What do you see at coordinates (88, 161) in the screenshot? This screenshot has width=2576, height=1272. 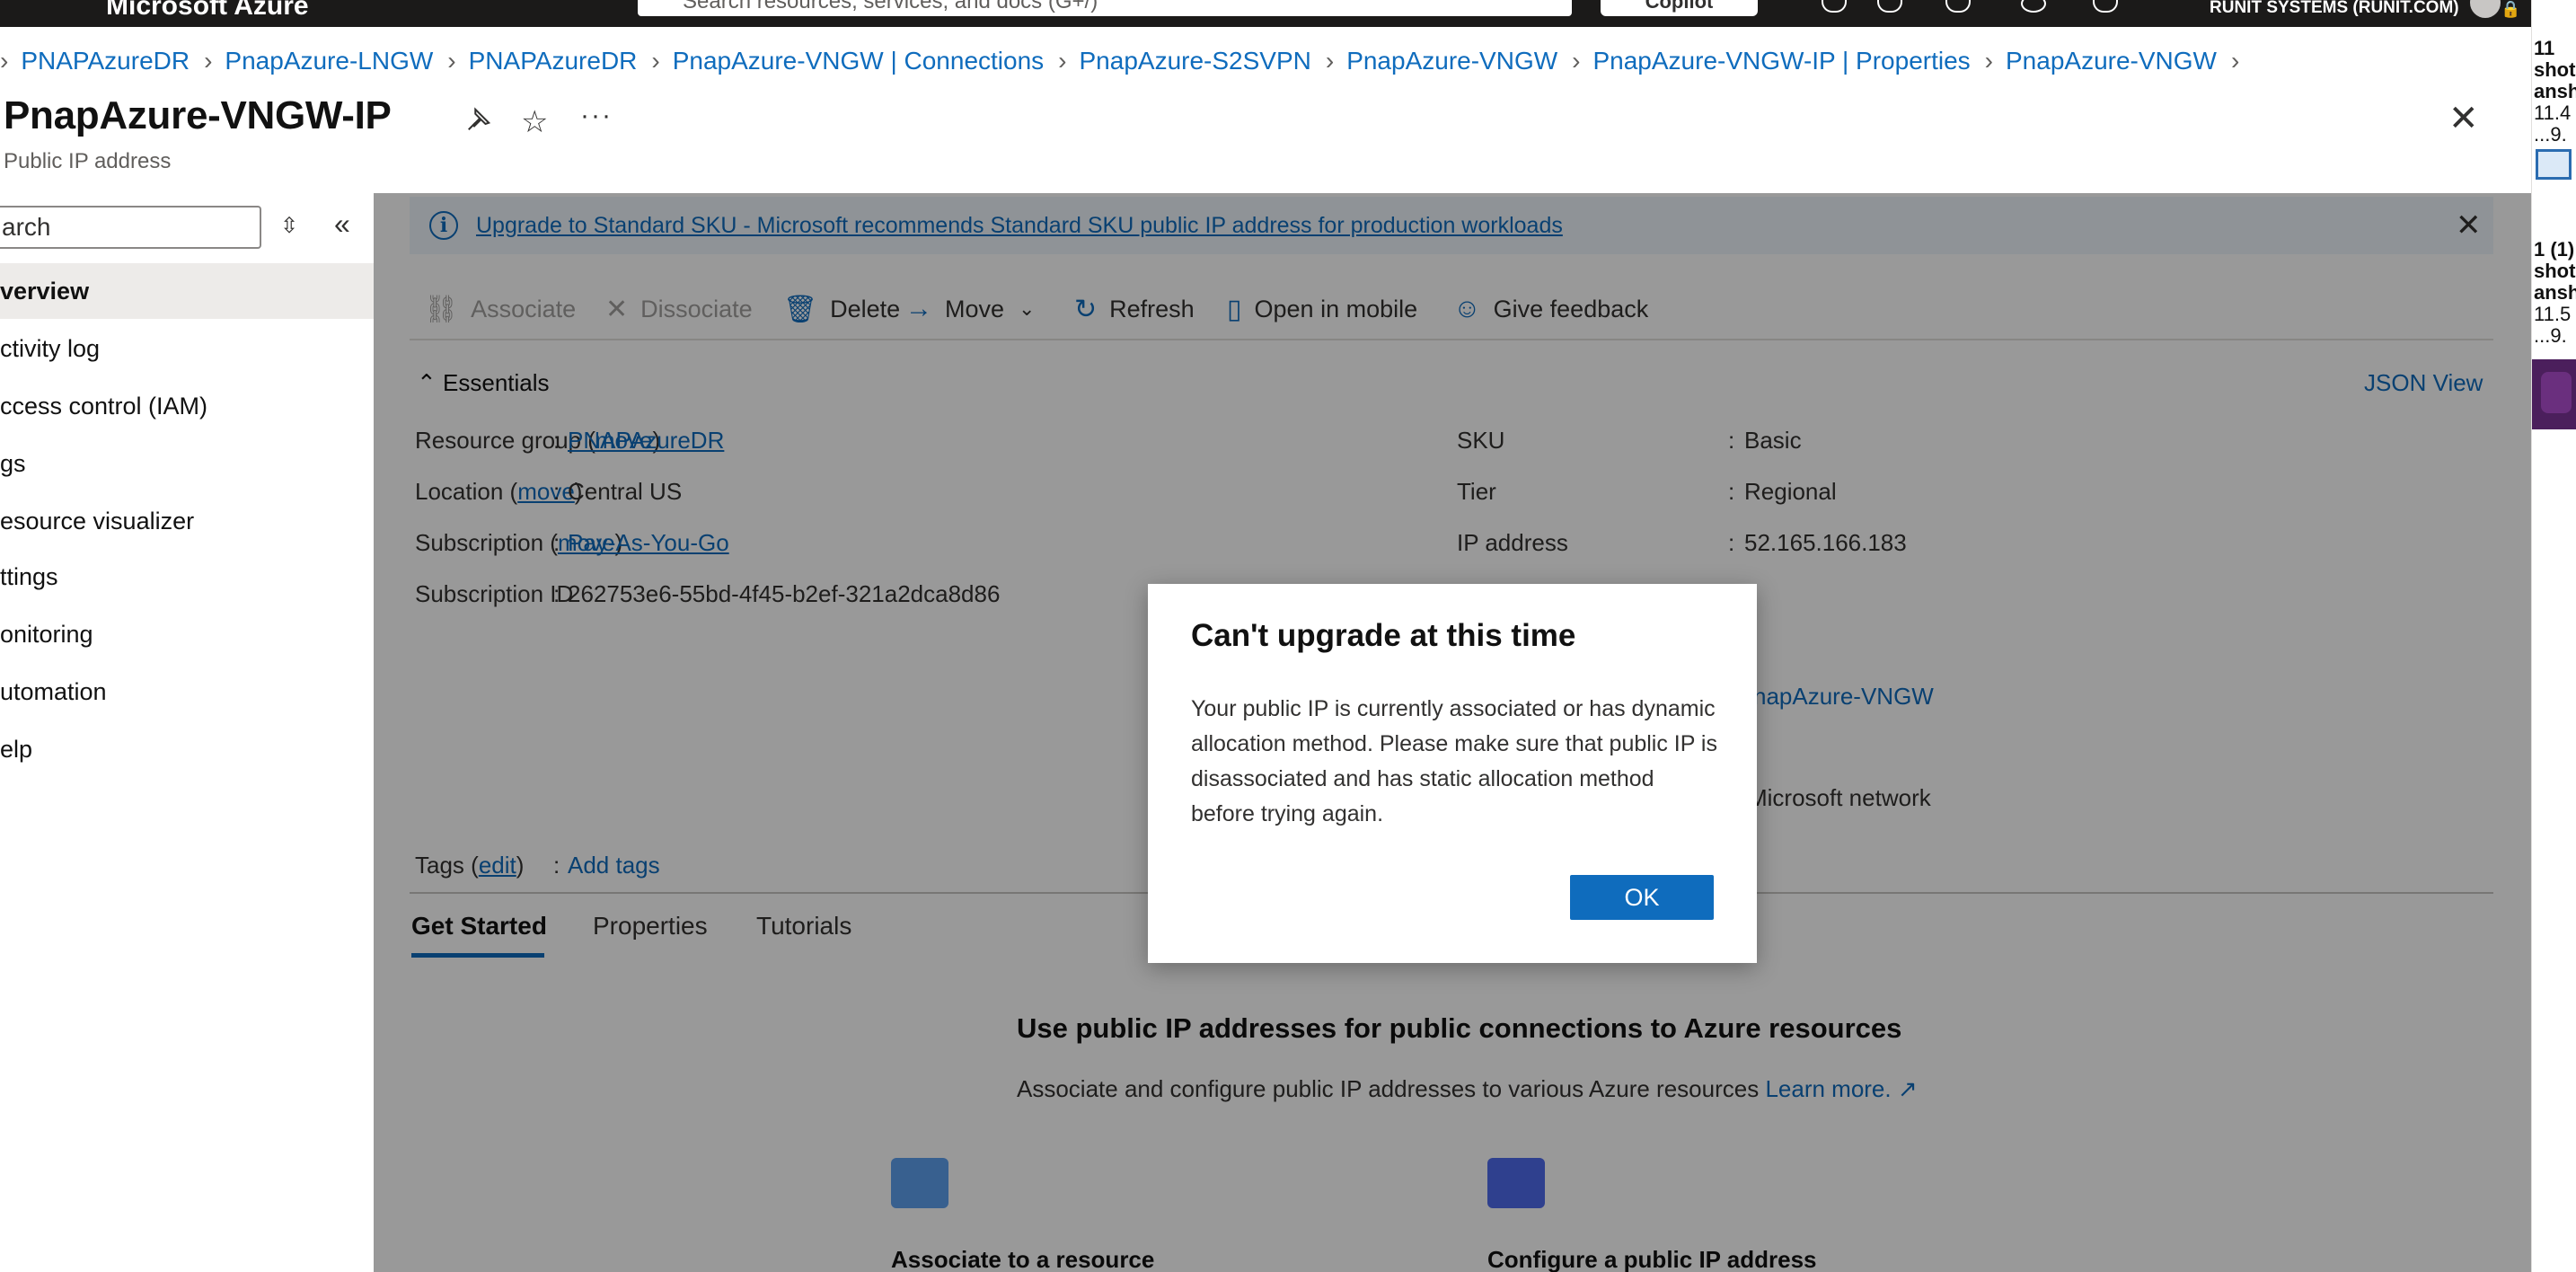 I see `page-subtitle: Public IP address` at bounding box center [88, 161].